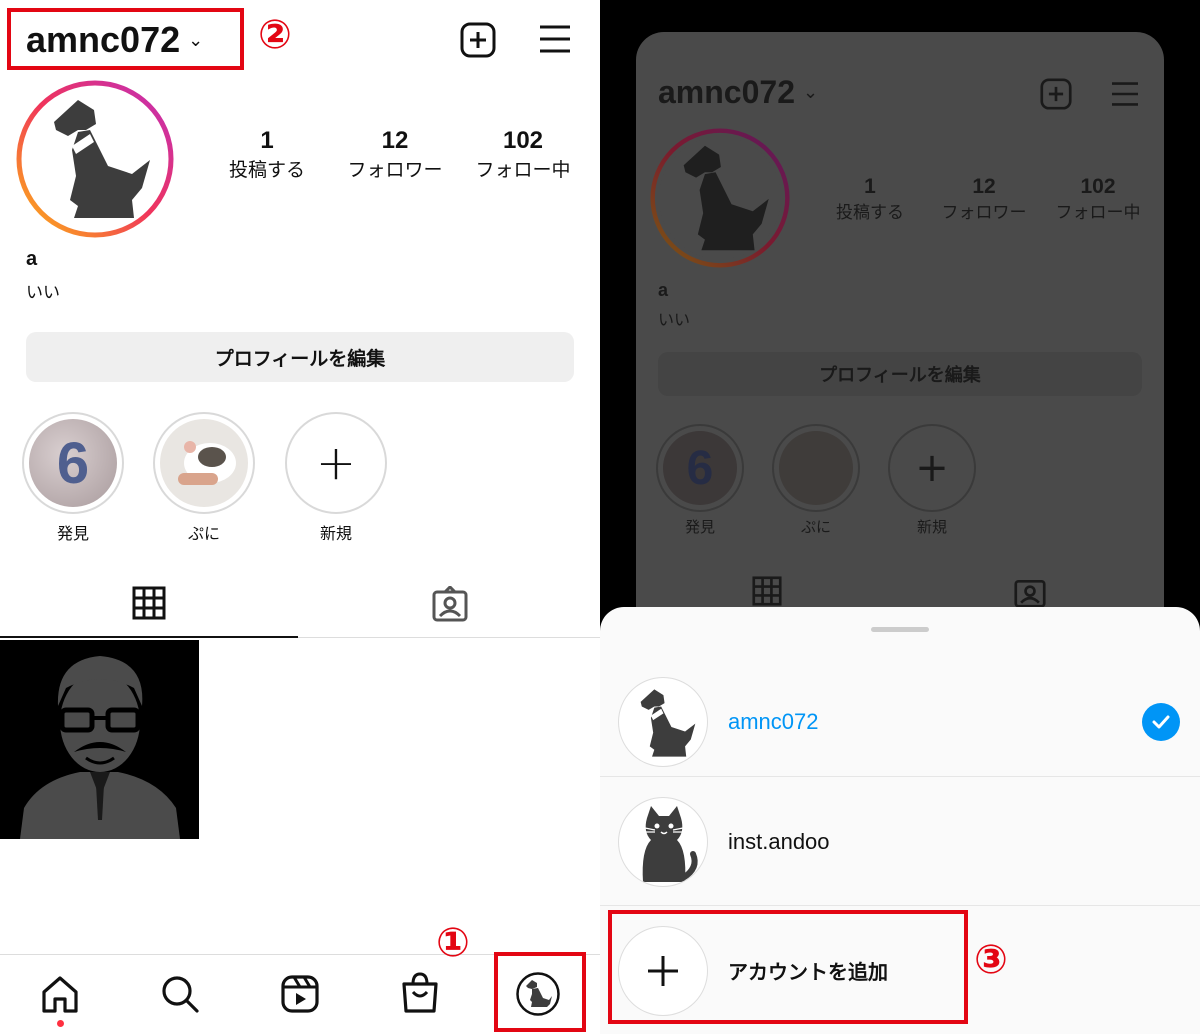 This screenshot has width=1200, height=1034. I want to click on dimmed-stat-followers-count: 12, so click(984, 186).